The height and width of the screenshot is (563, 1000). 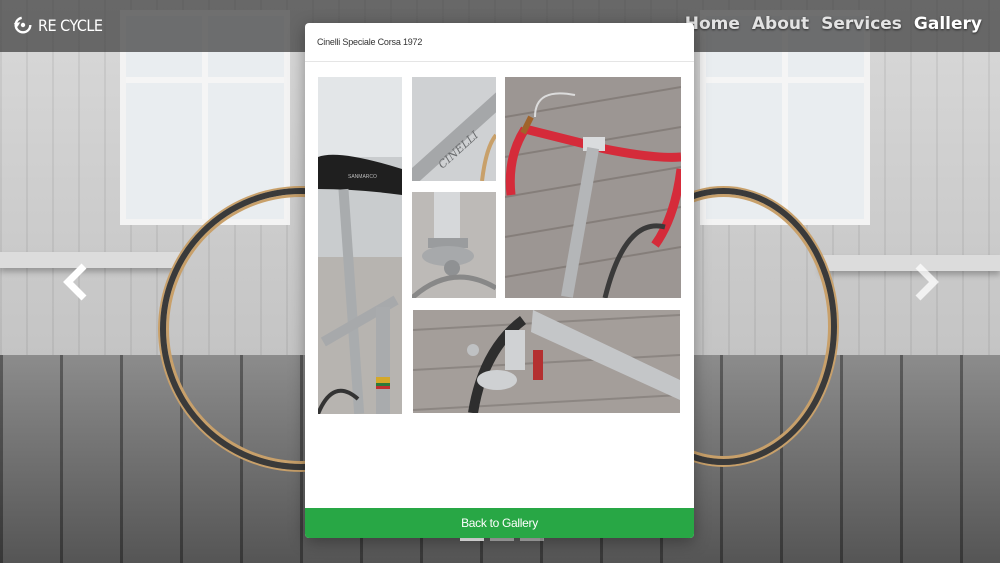 What do you see at coordinates (454, 129) in the screenshot?
I see `gallery-photo-toptube: CINELLI` at bounding box center [454, 129].